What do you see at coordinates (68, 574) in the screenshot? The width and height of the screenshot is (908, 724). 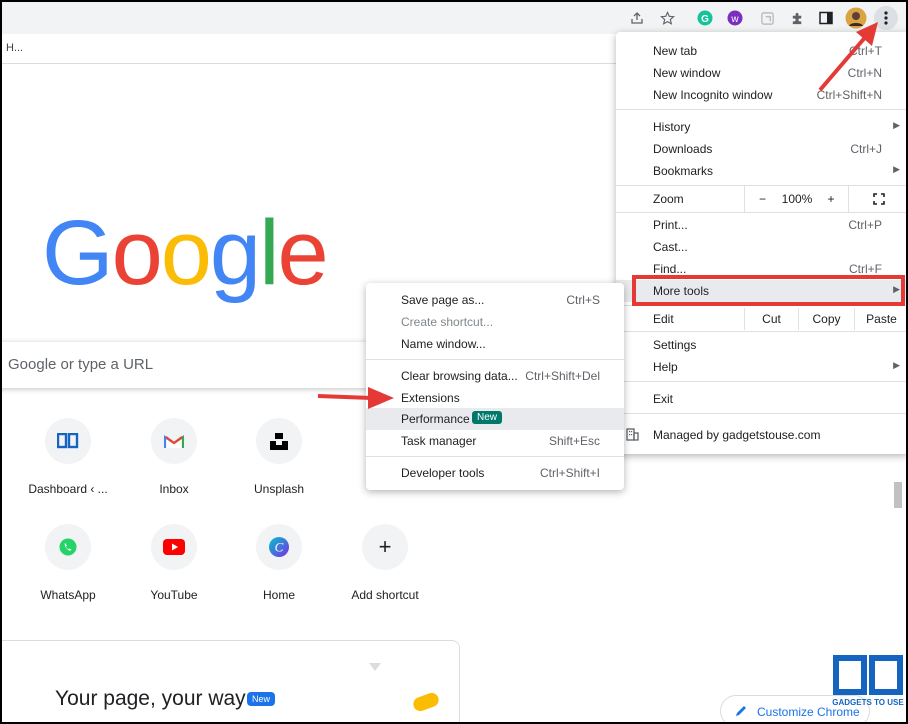 I see `shortcut-tile: WhatsApp` at bounding box center [68, 574].